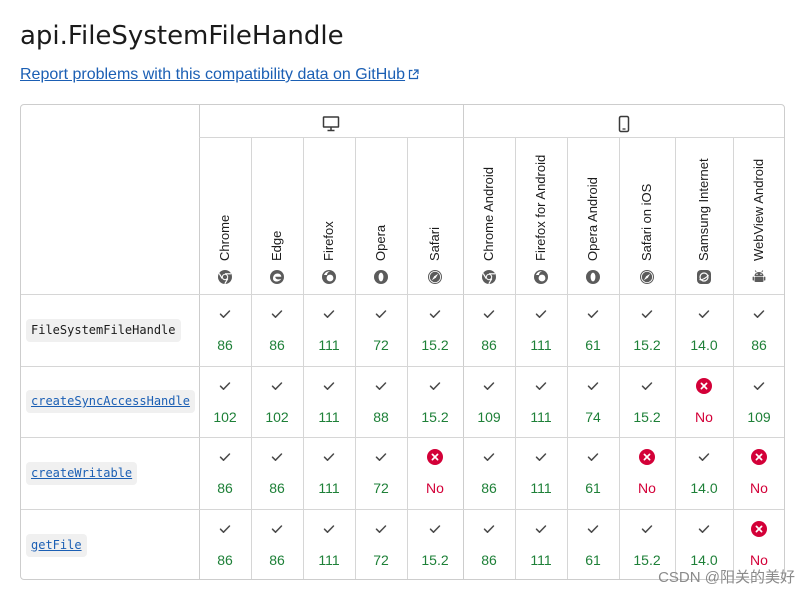 The height and width of the screenshot is (599, 809). Describe the element at coordinates (225, 277) in the screenshot. I see `chrome-icon` at that location.